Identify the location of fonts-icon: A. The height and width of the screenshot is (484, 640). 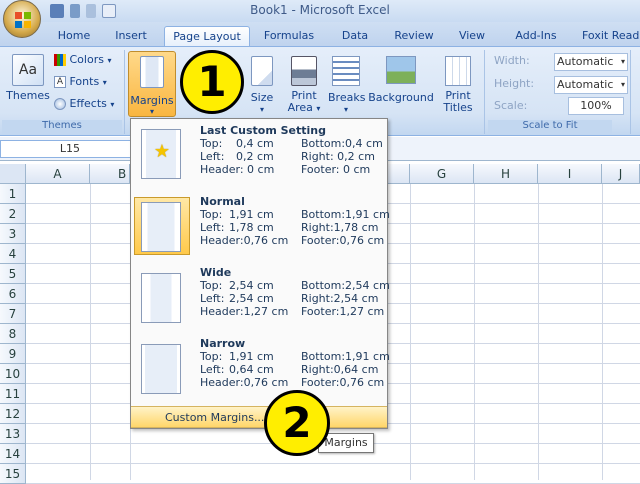
(60, 82).